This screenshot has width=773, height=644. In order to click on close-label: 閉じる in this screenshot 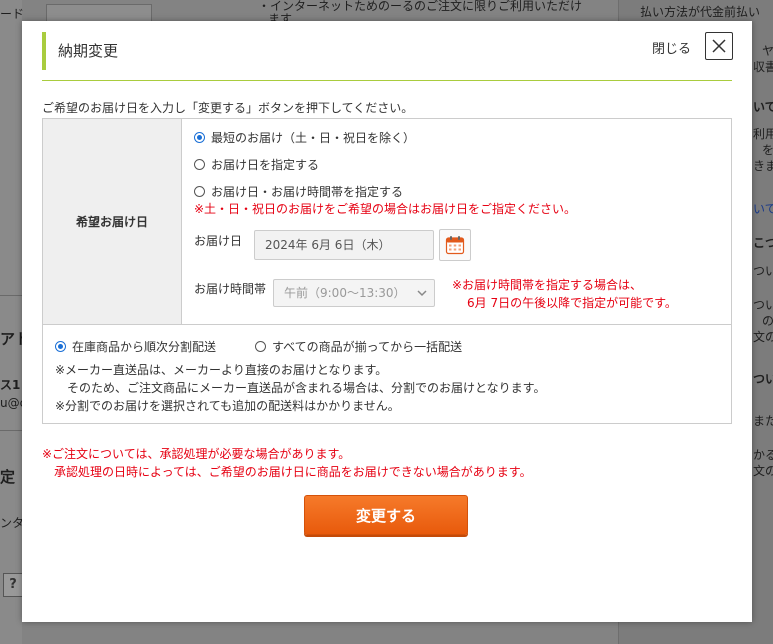, I will do `click(671, 47)`.